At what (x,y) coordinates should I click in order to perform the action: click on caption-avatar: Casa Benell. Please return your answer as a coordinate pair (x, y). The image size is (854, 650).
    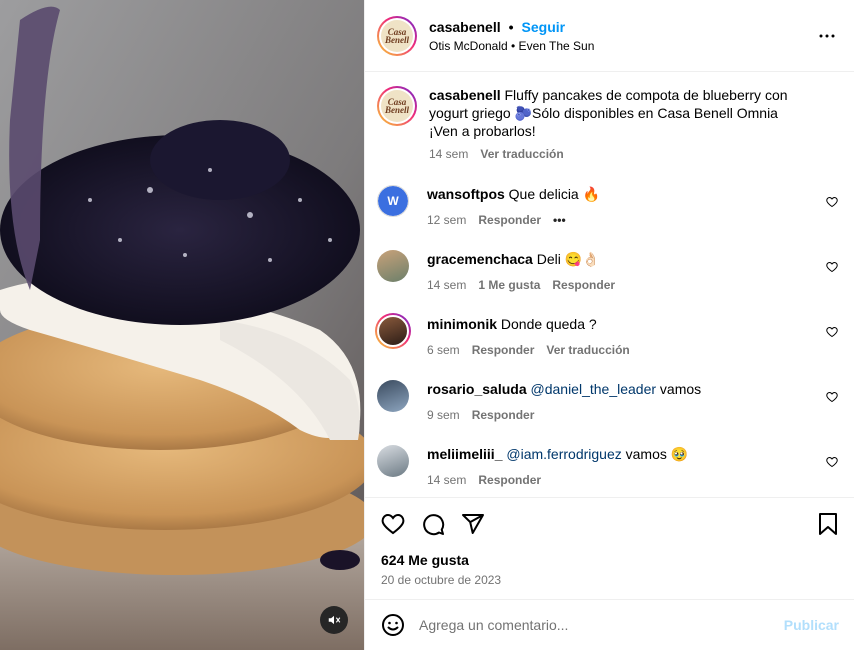
    Looking at the image, I should click on (397, 106).